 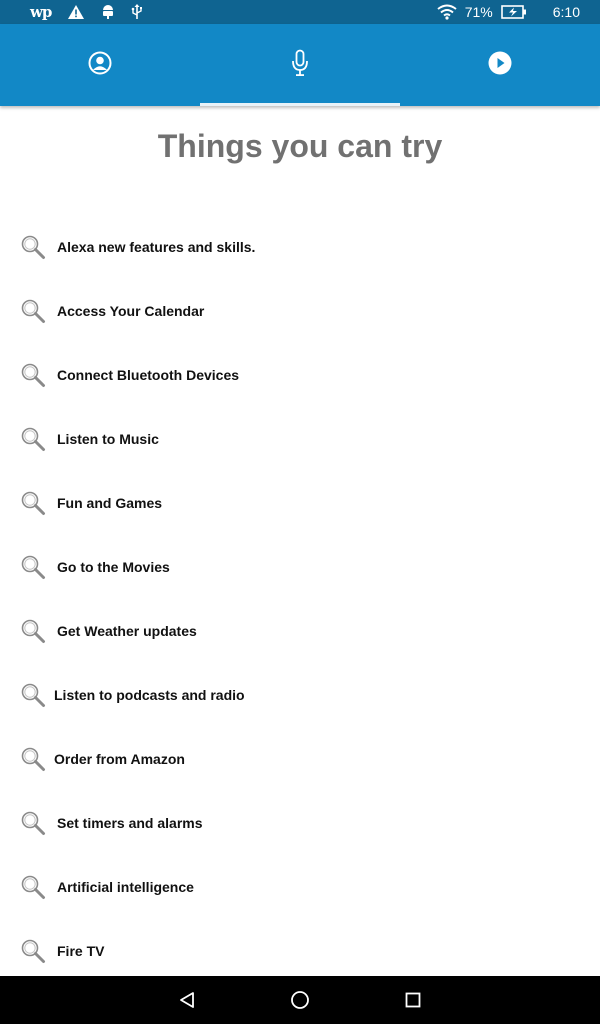 I want to click on list-item-label: Fun and Games, so click(x=110, y=503).